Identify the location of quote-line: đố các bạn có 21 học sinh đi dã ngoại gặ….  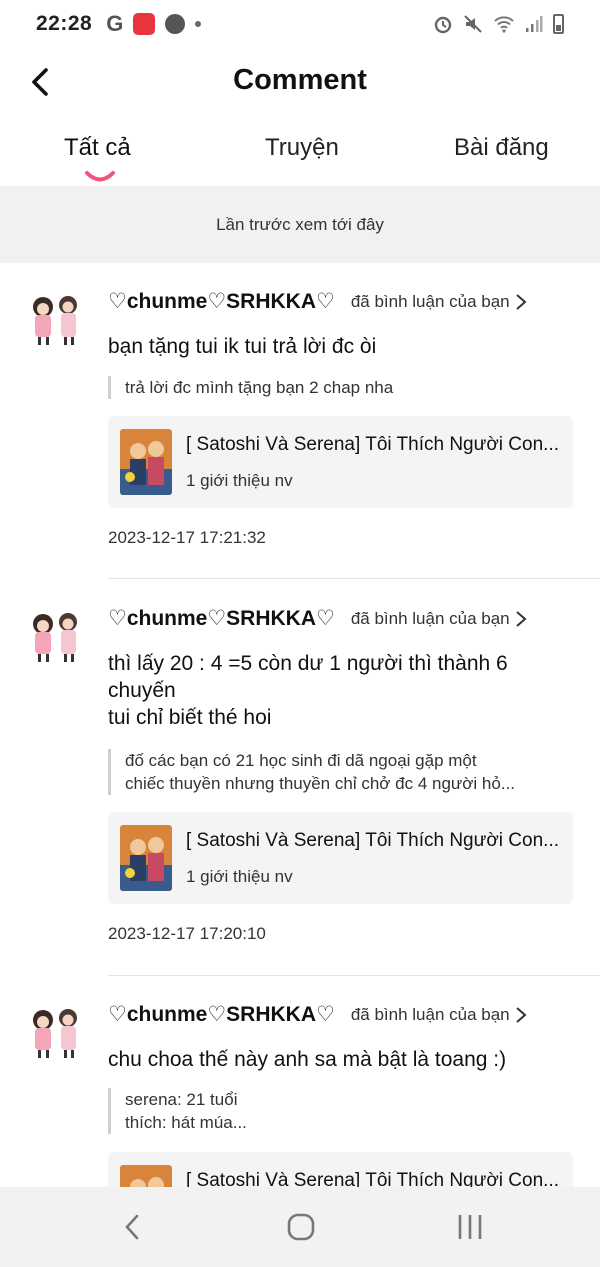
(301, 760).